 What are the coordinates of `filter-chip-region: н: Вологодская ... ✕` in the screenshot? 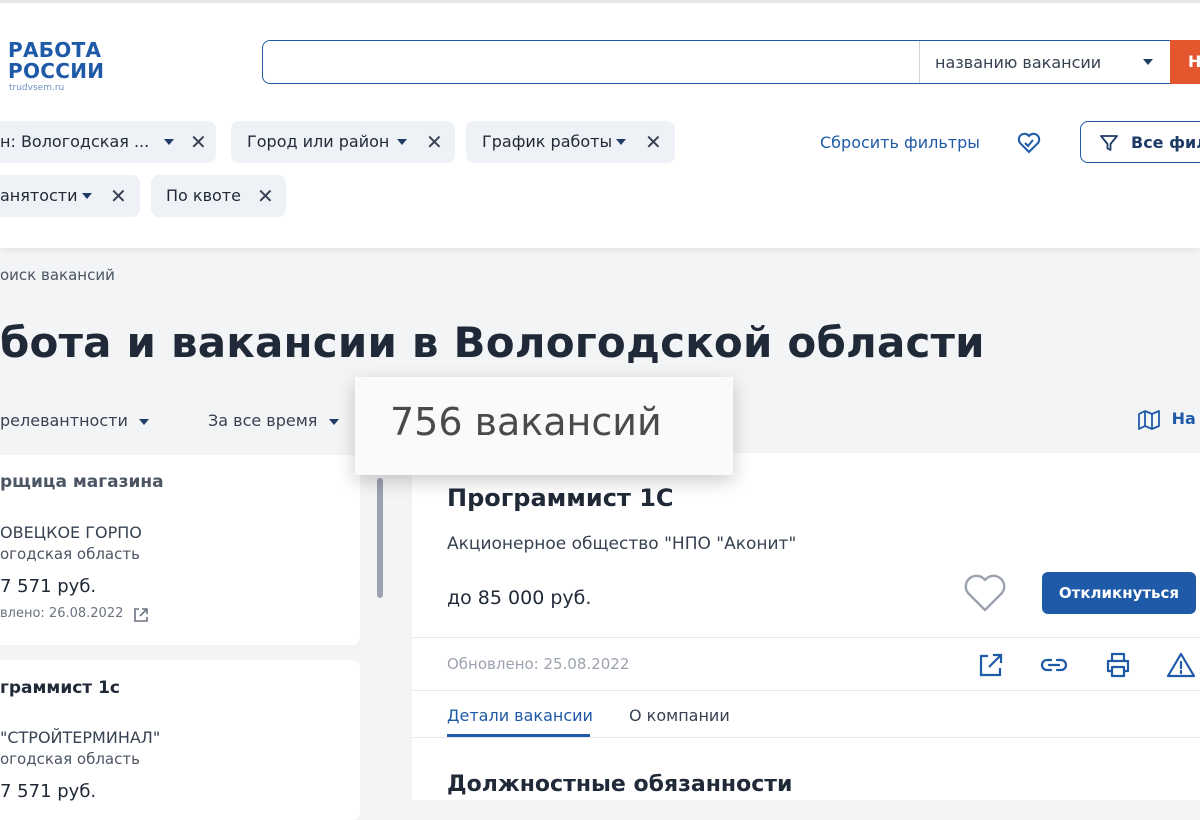 It's located at (108, 142).